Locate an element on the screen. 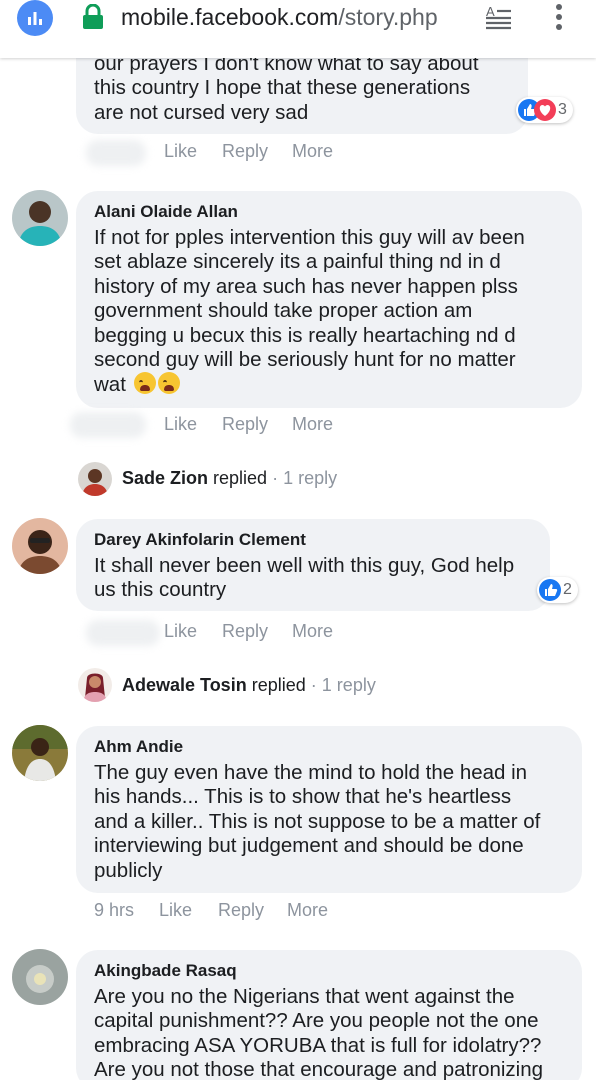  reply-author: Sade Zion is located at coordinates (165, 478).